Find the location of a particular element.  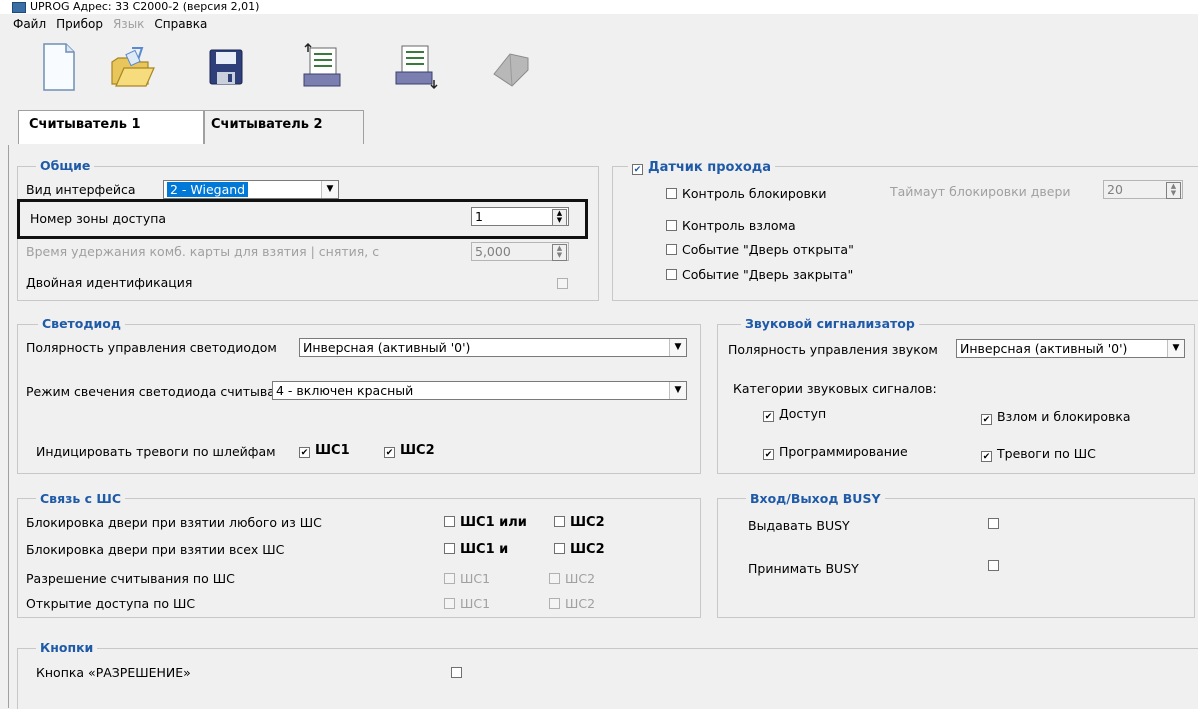

led-sh2-option: ШС2 is located at coordinates (409, 450).